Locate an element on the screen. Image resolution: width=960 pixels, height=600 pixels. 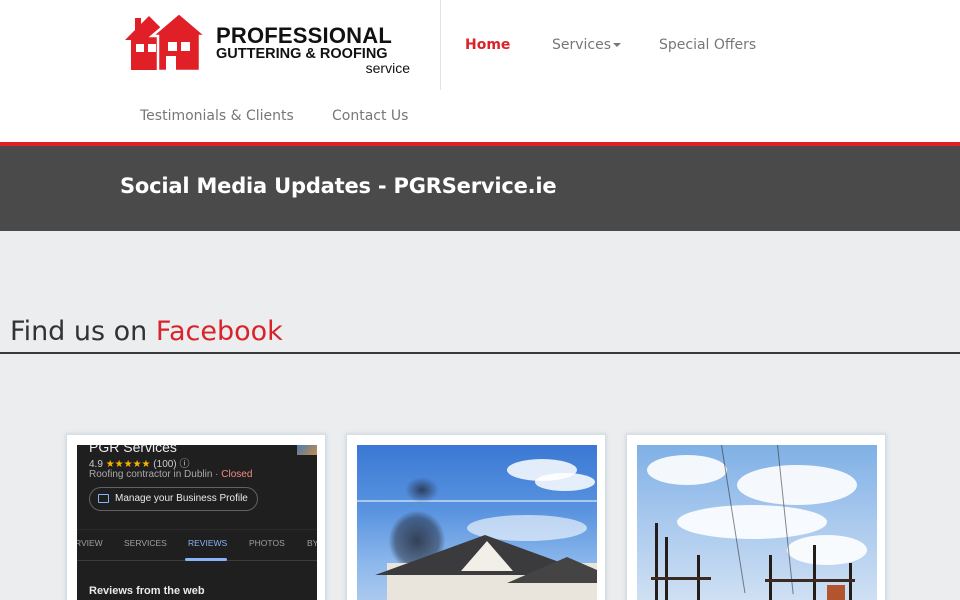
profile-tab-reviews: REVIEWS is located at coordinates (208, 543).